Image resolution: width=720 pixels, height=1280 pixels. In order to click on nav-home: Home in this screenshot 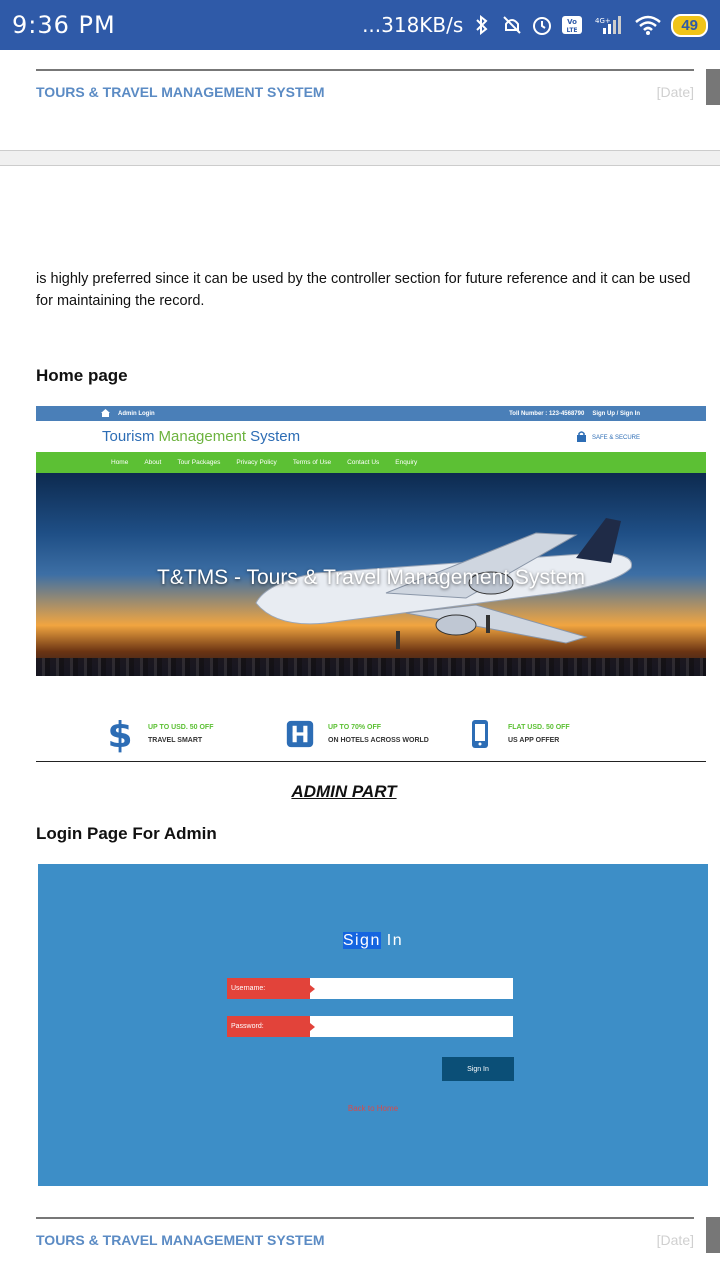, I will do `click(120, 462)`.